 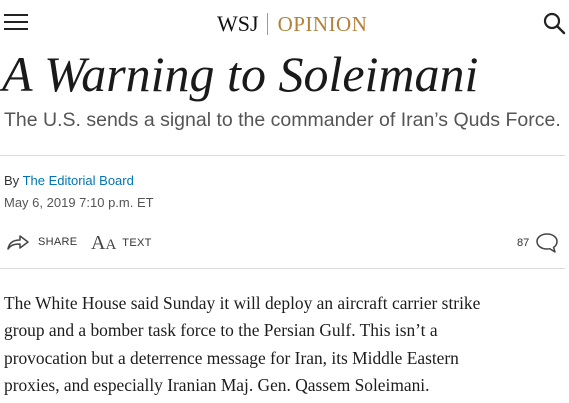 I want to click on section-name: OPINION, so click(x=323, y=24).